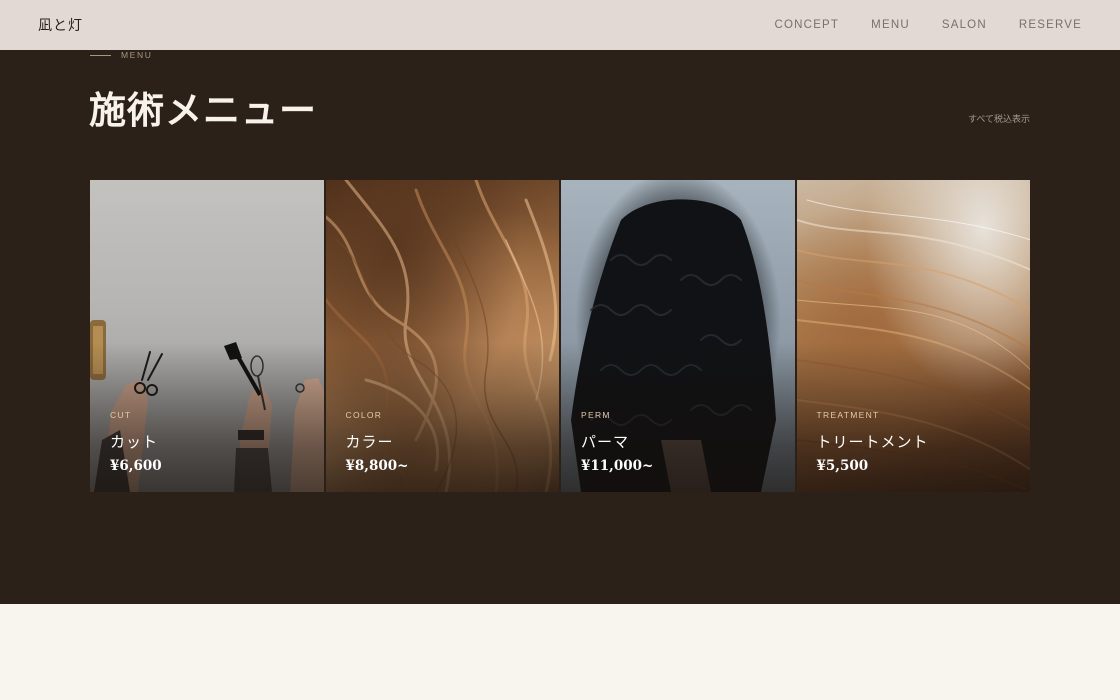 The width and height of the screenshot is (1120, 700). Describe the element at coordinates (807, 25) in the screenshot. I see `nav-concept: CONCEPT` at that location.